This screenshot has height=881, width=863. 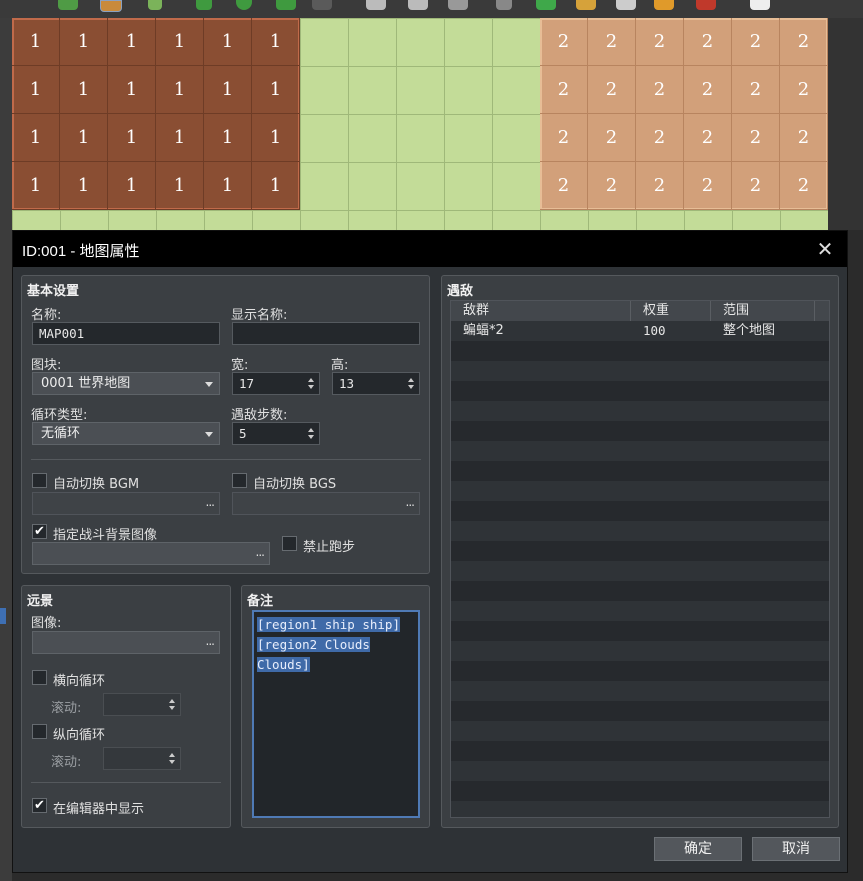 What do you see at coordinates (39, 677) in the screenshot?
I see `loop-horizontal-checkbox` at bounding box center [39, 677].